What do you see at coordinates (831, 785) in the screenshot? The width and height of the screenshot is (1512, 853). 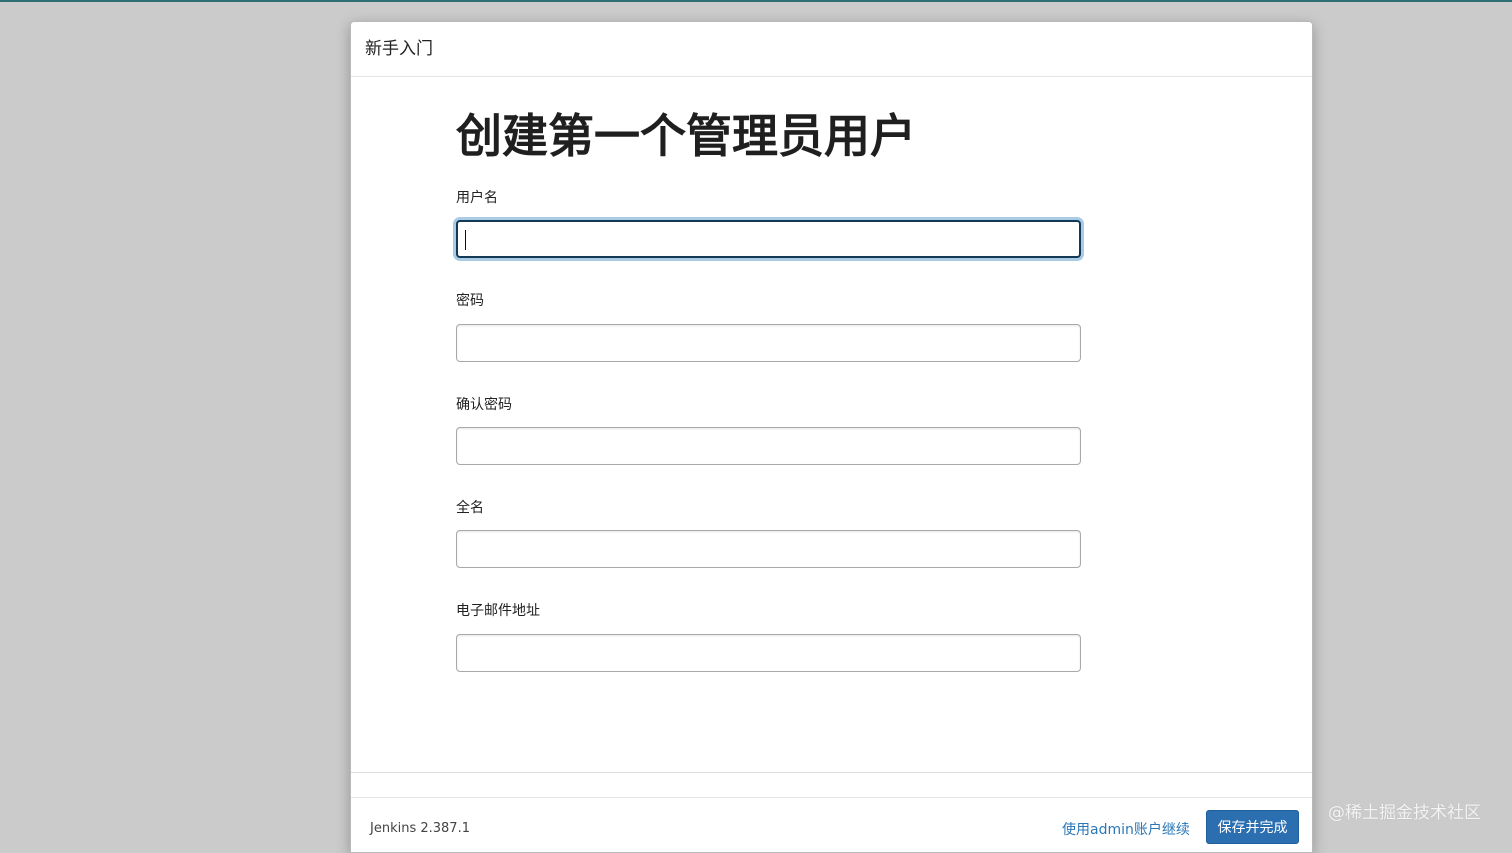 I see `footer-divider` at bounding box center [831, 785].